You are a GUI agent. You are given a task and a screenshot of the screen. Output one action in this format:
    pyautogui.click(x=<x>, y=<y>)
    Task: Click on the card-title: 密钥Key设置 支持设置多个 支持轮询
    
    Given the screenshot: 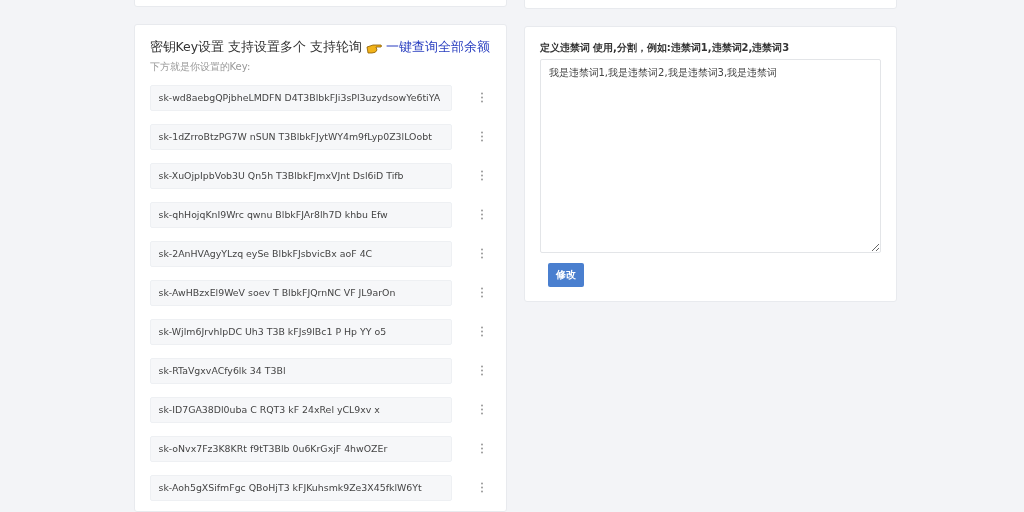 What is the action you would take?
    pyautogui.click(x=256, y=48)
    